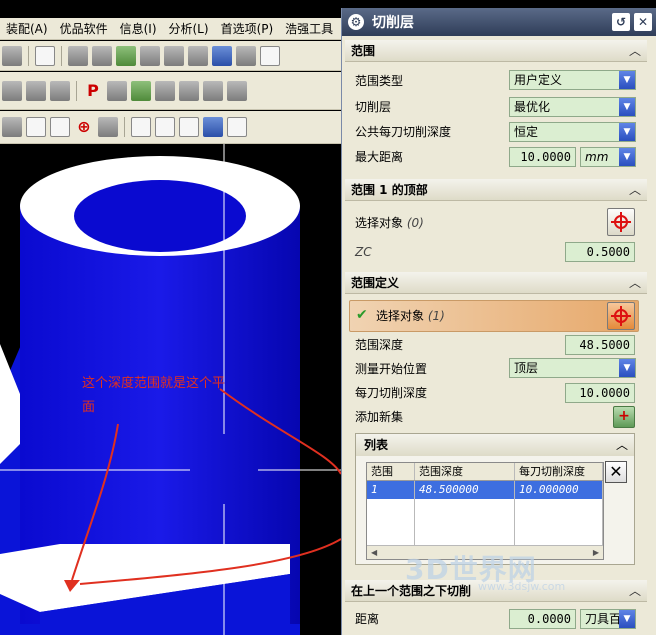 The width and height of the screenshot is (656, 635). I want to click on crosshair-select-icon, so click(621, 222).